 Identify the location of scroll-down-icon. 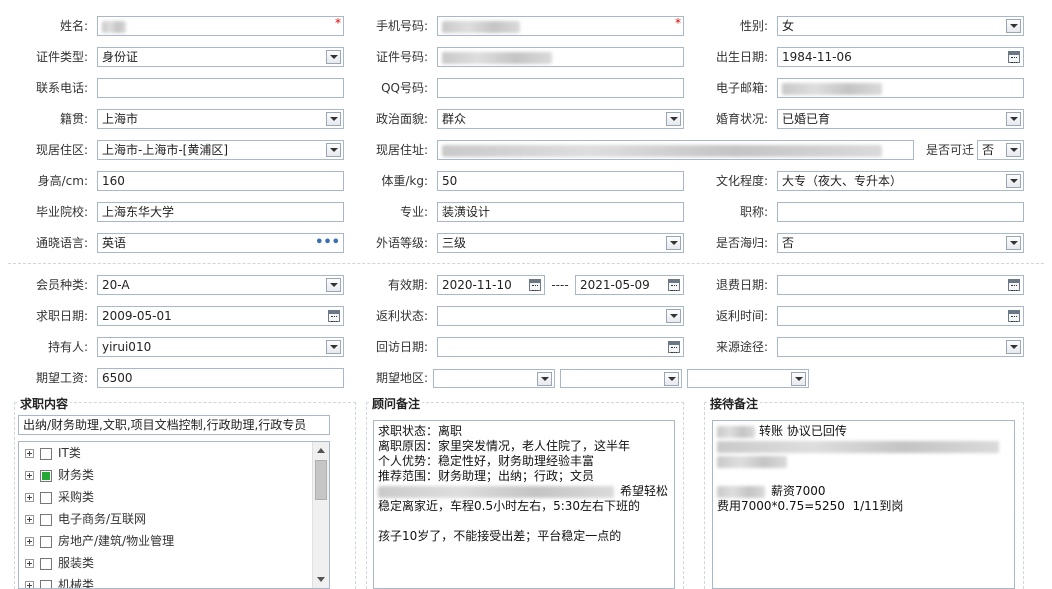
(321, 579).